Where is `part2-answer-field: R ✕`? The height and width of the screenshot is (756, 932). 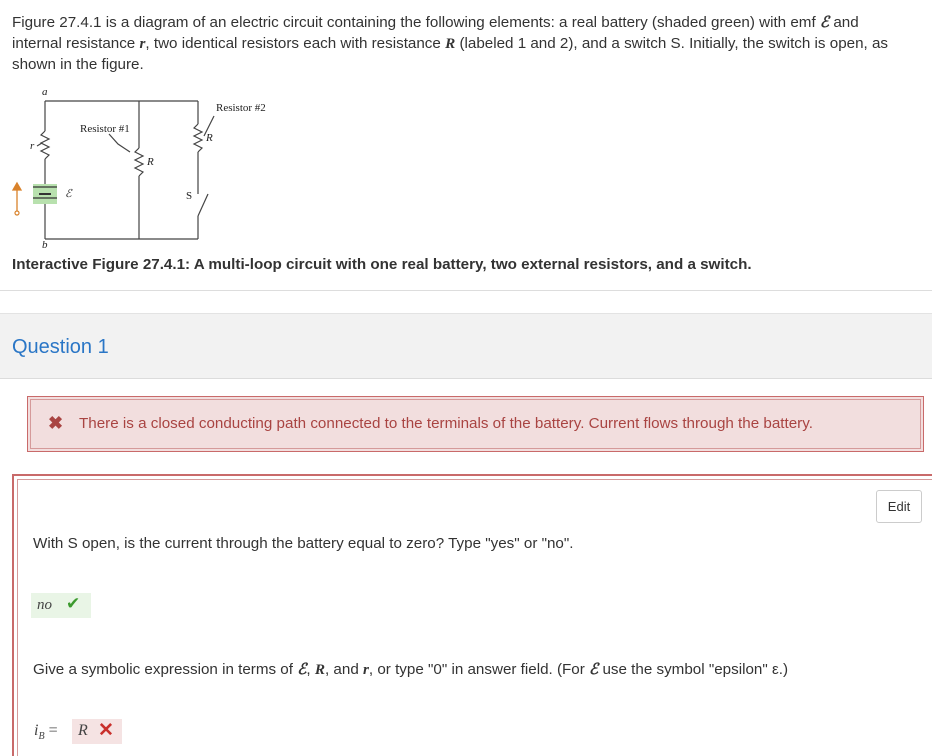
part2-answer-field: R ✕ is located at coordinates (97, 731).